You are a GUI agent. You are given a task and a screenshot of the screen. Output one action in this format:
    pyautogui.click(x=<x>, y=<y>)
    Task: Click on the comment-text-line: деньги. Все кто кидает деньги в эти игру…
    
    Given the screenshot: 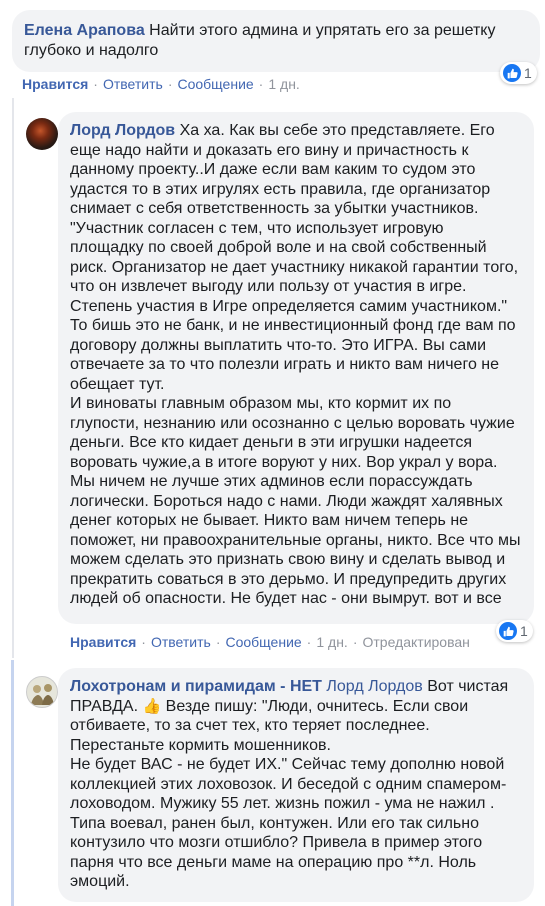 What is the action you would take?
    pyautogui.click(x=271, y=442)
    